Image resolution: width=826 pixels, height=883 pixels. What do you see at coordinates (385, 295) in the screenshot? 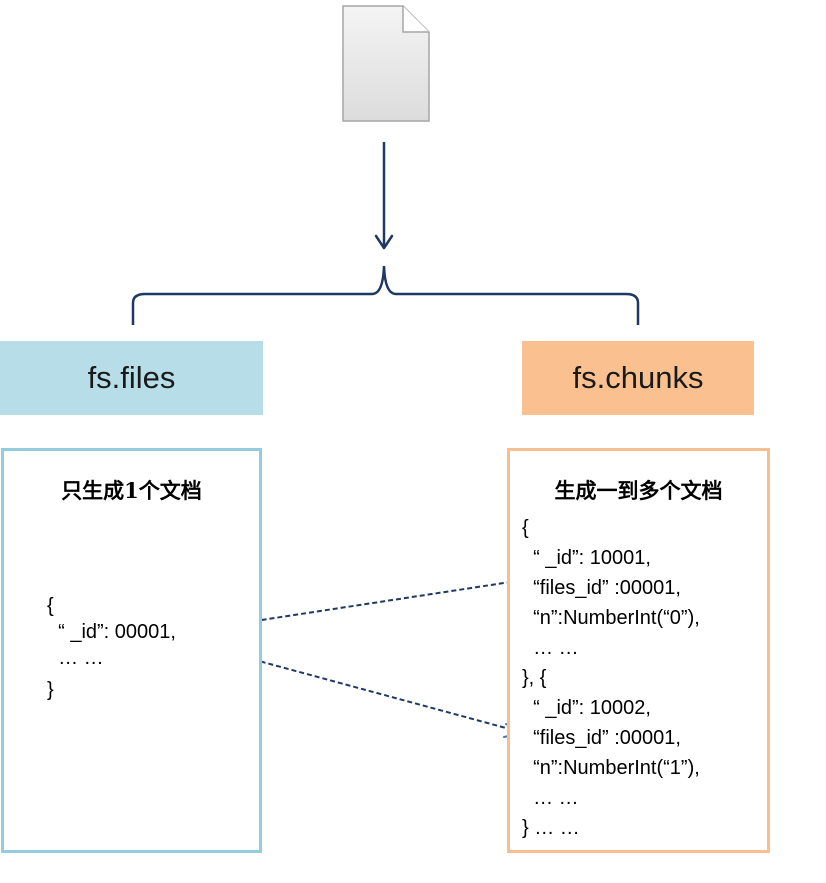
I see `split-brace` at bounding box center [385, 295].